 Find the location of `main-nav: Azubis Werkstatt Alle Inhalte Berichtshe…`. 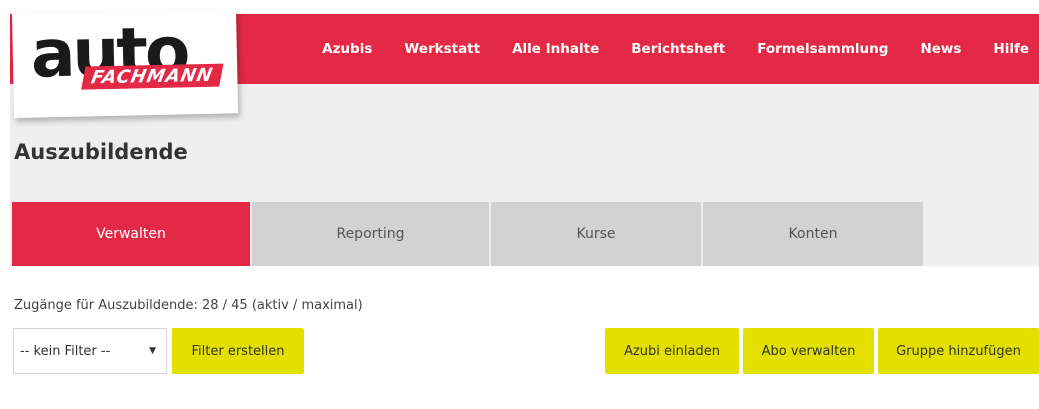

main-nav: Azubis Werkstatt Alle Inhalte Berichtshe… is located at coordinates (675, 49).